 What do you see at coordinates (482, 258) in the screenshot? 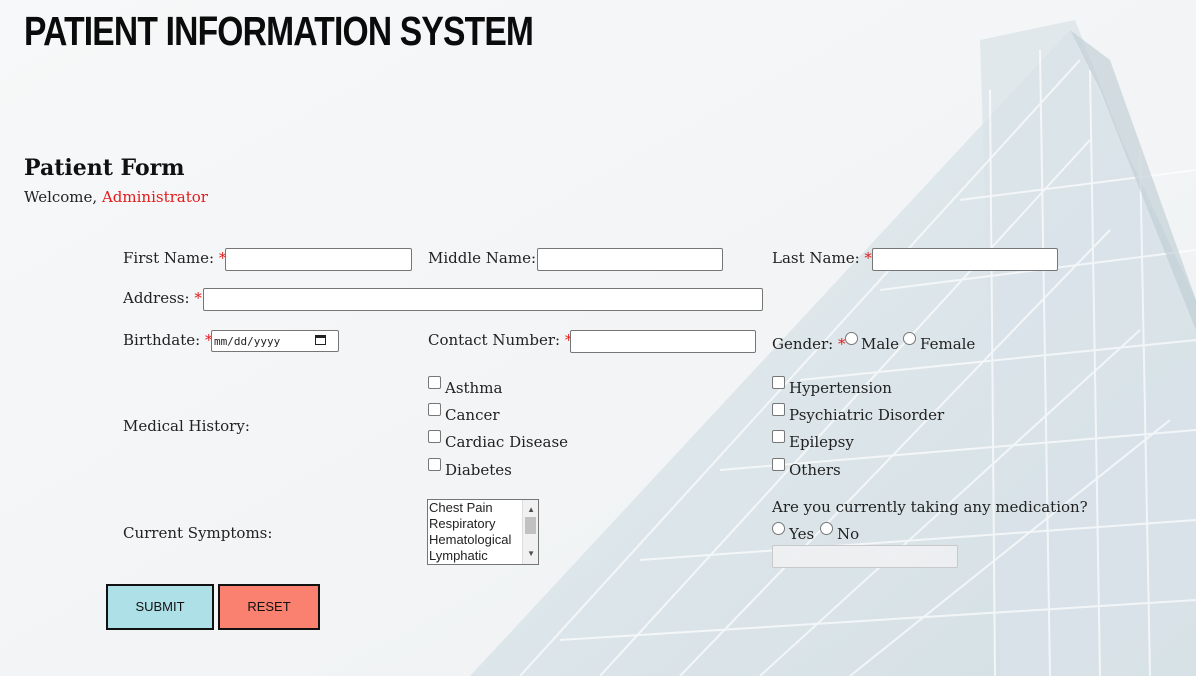
I see `middle-name-label: Middle Name:` at bounding box center [482, 258].